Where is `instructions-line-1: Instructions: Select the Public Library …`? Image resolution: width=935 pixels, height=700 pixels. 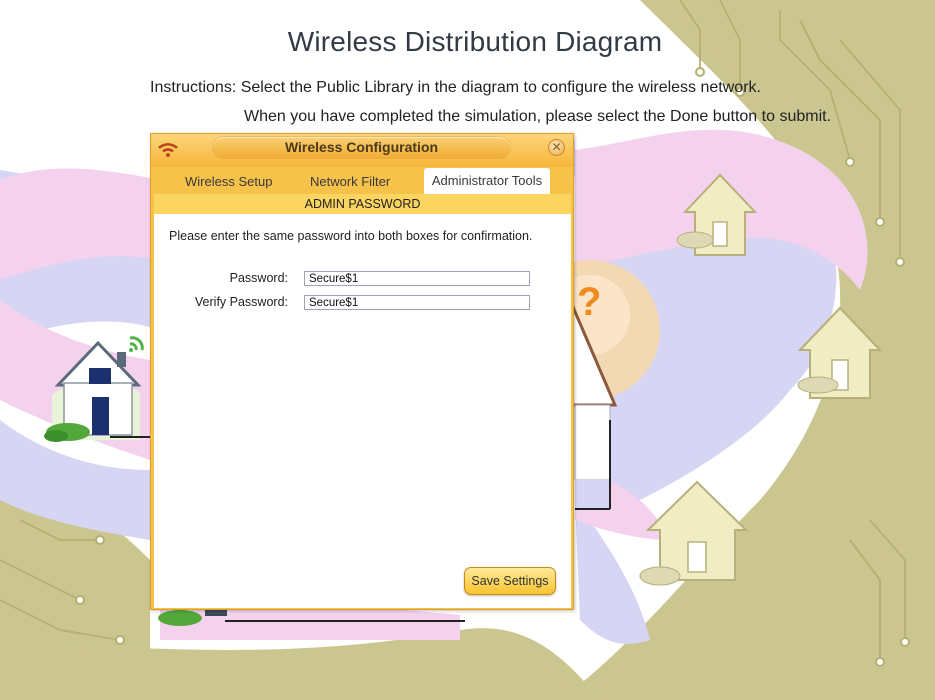 instructions-line-1: Instructions: Select the Public Library … is located at coordinates (455, 87).